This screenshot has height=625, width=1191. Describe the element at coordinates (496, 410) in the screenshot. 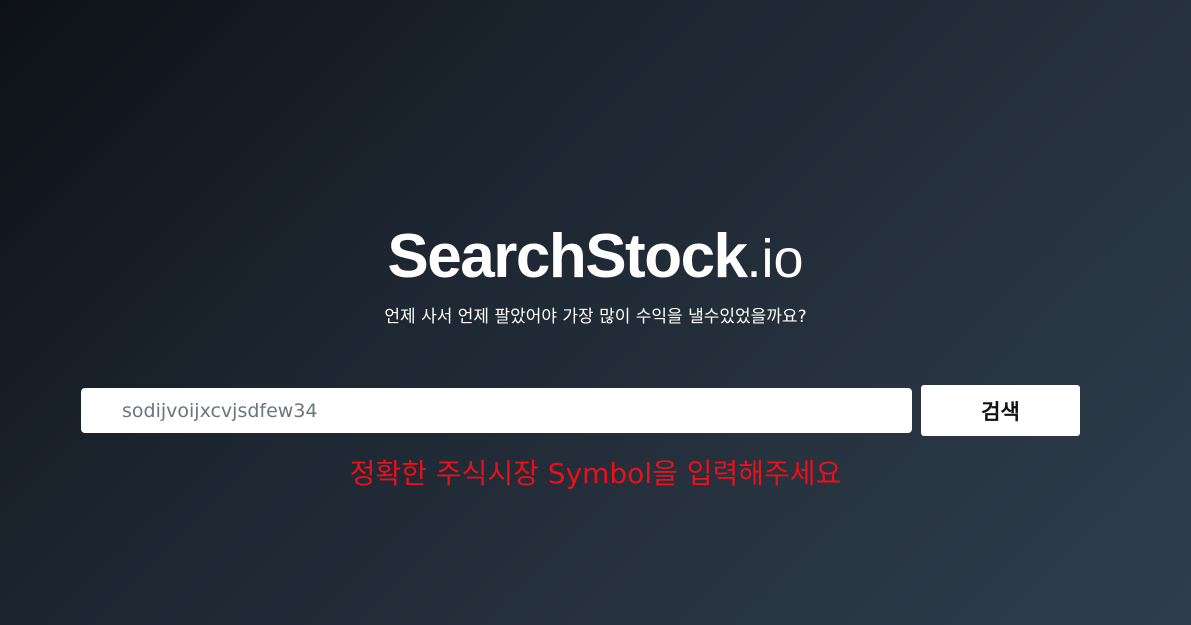

I see `symbol-search-input` at that location.